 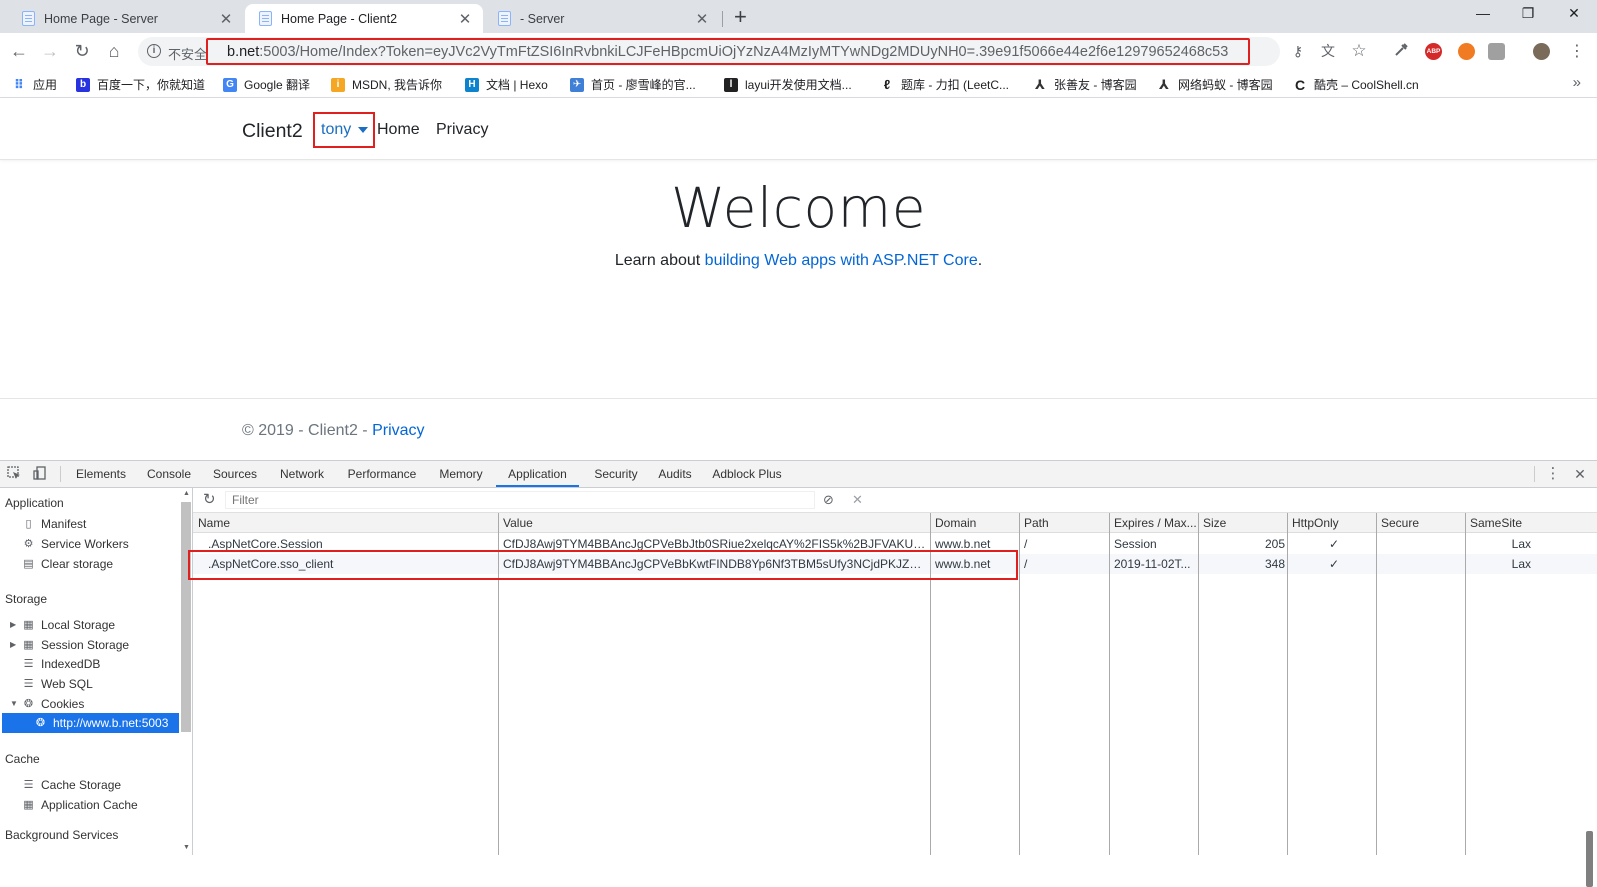 I want to click on adblock-plus-icon: ABP, so click(x=1433, y=51).